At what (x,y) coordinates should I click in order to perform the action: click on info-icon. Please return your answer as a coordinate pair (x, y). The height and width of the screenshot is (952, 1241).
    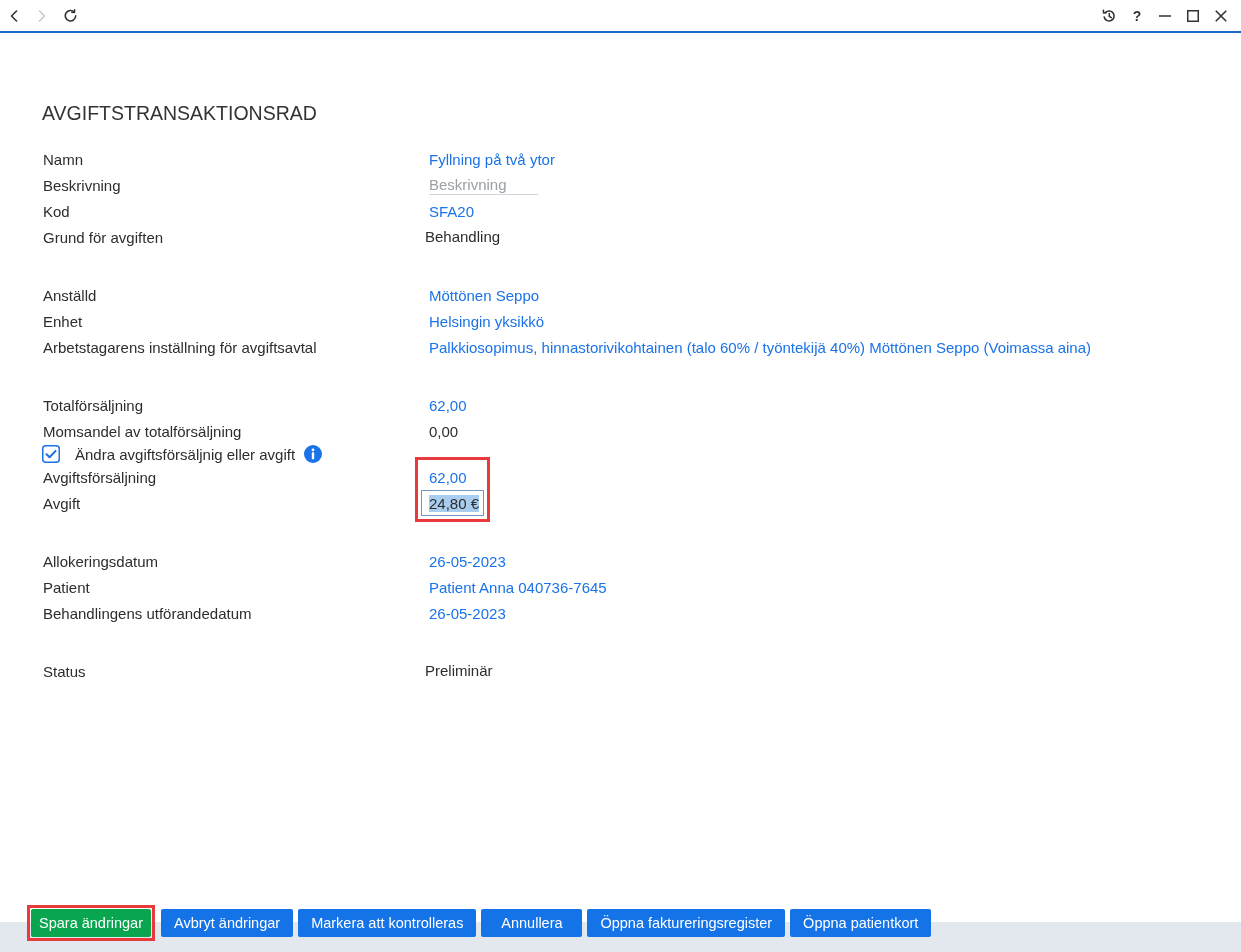
    Looking at the image, I should click on (313, 454).